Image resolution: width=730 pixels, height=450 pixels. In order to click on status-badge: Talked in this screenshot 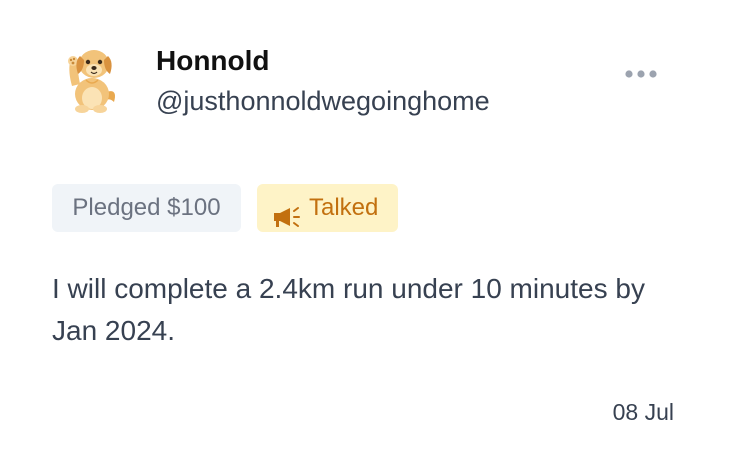, I will do `click(327, 208)`.